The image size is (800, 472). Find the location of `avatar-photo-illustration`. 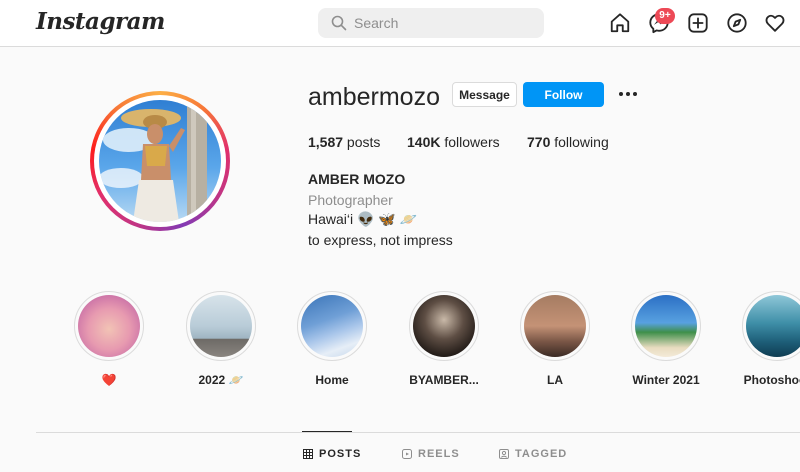

avatar-photo-illustration is located at coordinates (153, 161).